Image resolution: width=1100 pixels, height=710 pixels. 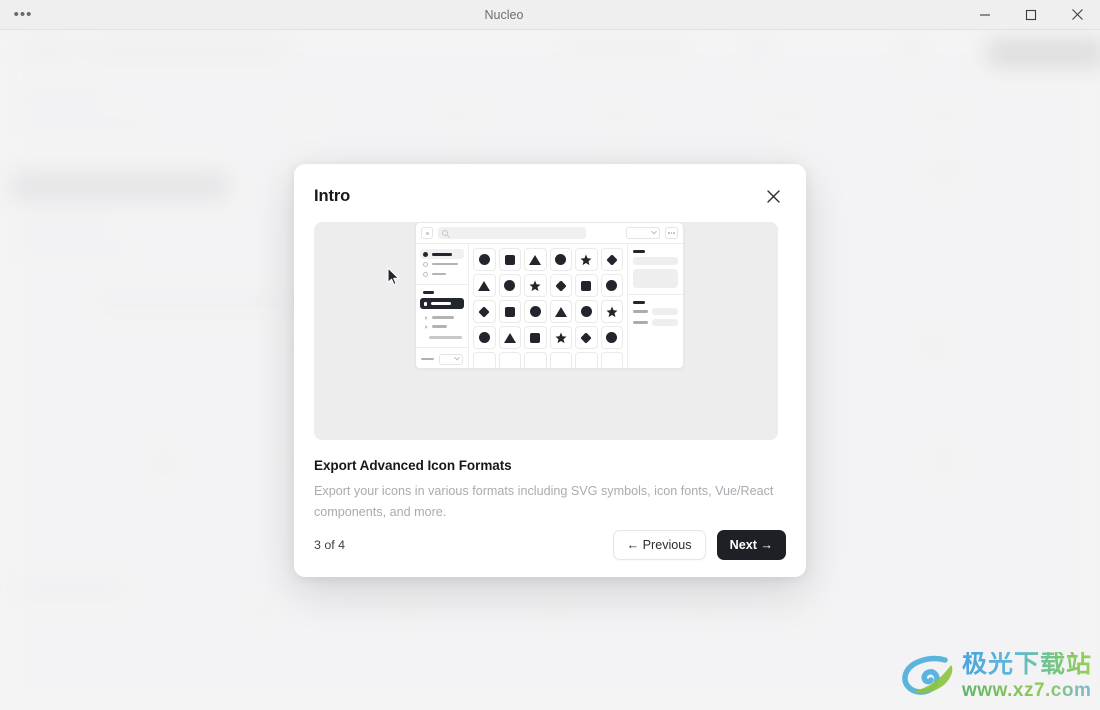 I want to click on window-controls, so click(x=1031, y=15).